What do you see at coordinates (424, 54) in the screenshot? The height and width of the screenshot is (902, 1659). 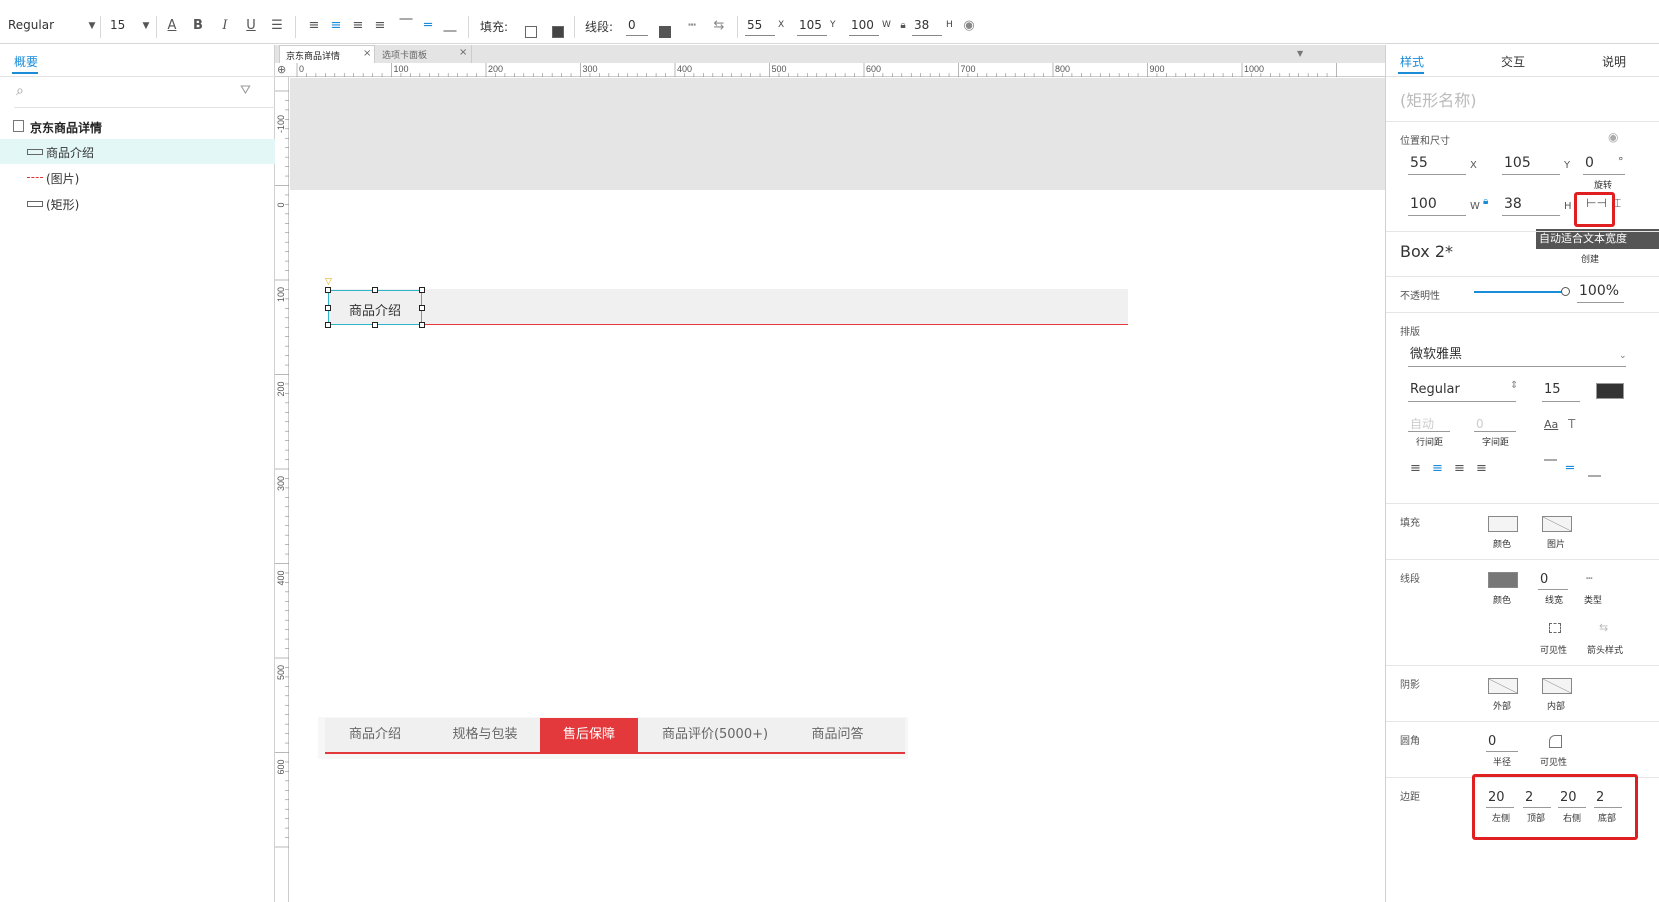 I see `document-tab: 选项卡面板 ×` at bounding box center [424, 54].